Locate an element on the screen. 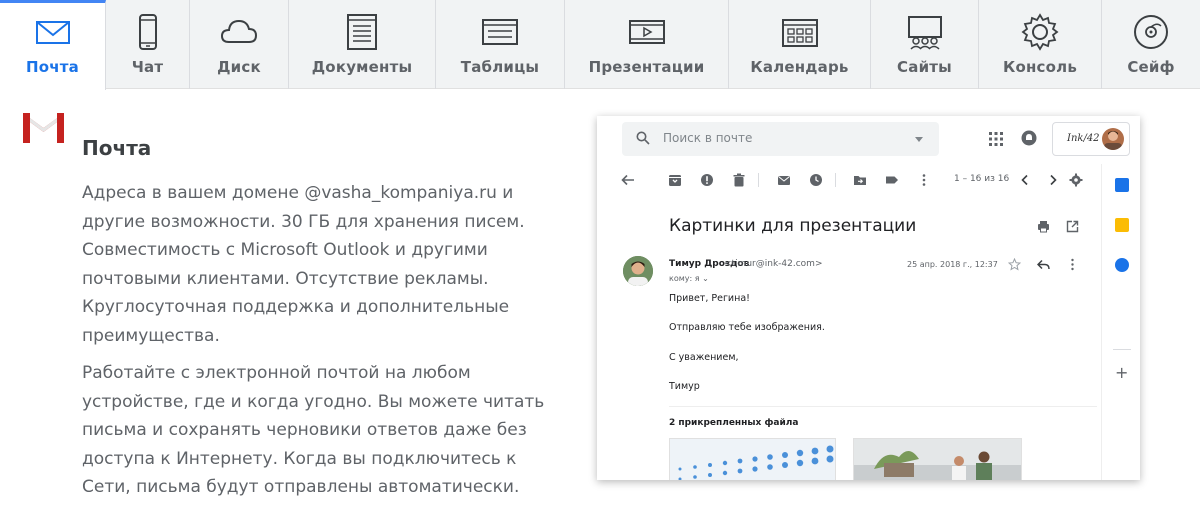 This screenshot has height=517, width=1200. settings-icon is located at coordinates (1076, 180).